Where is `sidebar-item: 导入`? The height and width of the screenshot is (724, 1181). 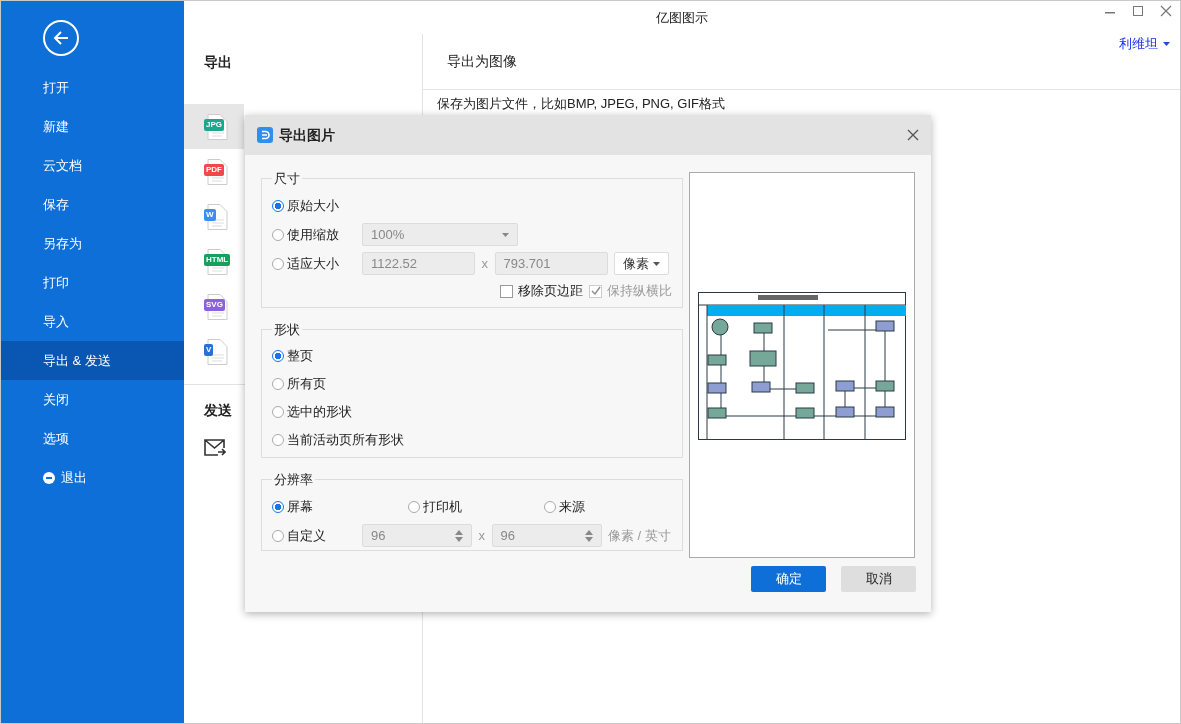
sidebar-item: 导入 is located at coordinates (92, 321).